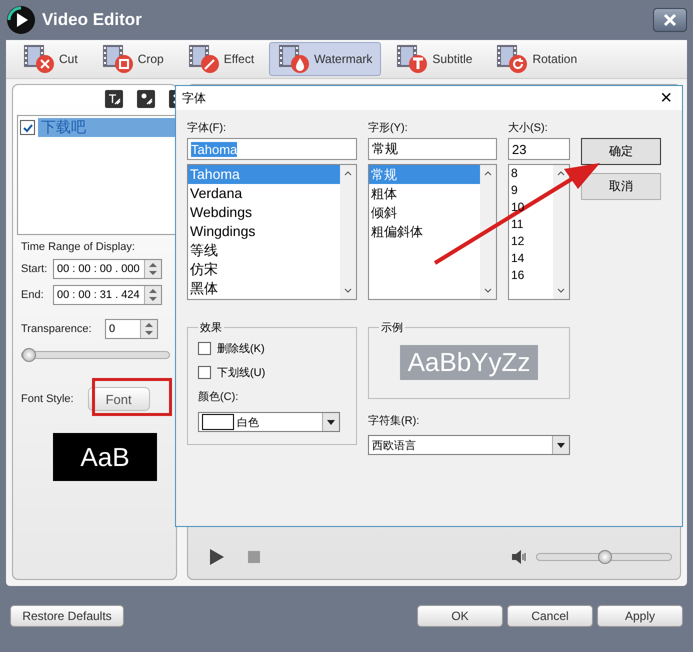 The width and height of the screenshot is (693, 652). I want to click on toolbar-tab: Rotation, so click(536, 59).